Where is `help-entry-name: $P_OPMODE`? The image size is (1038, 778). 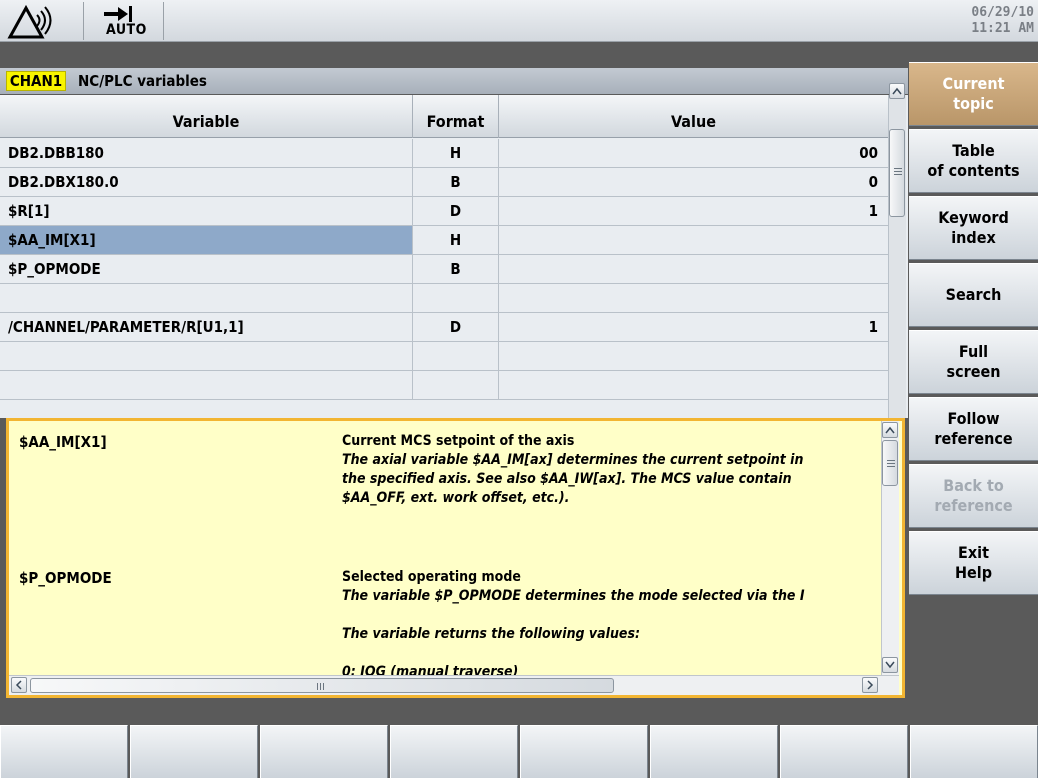 help-entry-name: $P_OPMODE is located at coordinates (65, 578).